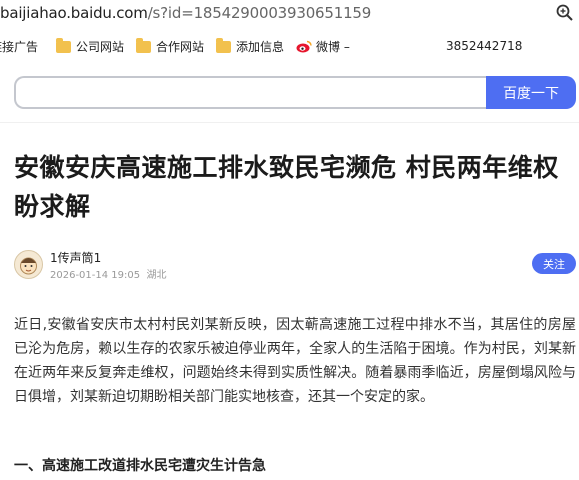  Describe the element at coordinates (250, 92) in the screenshot. I see `search-input` at that location.